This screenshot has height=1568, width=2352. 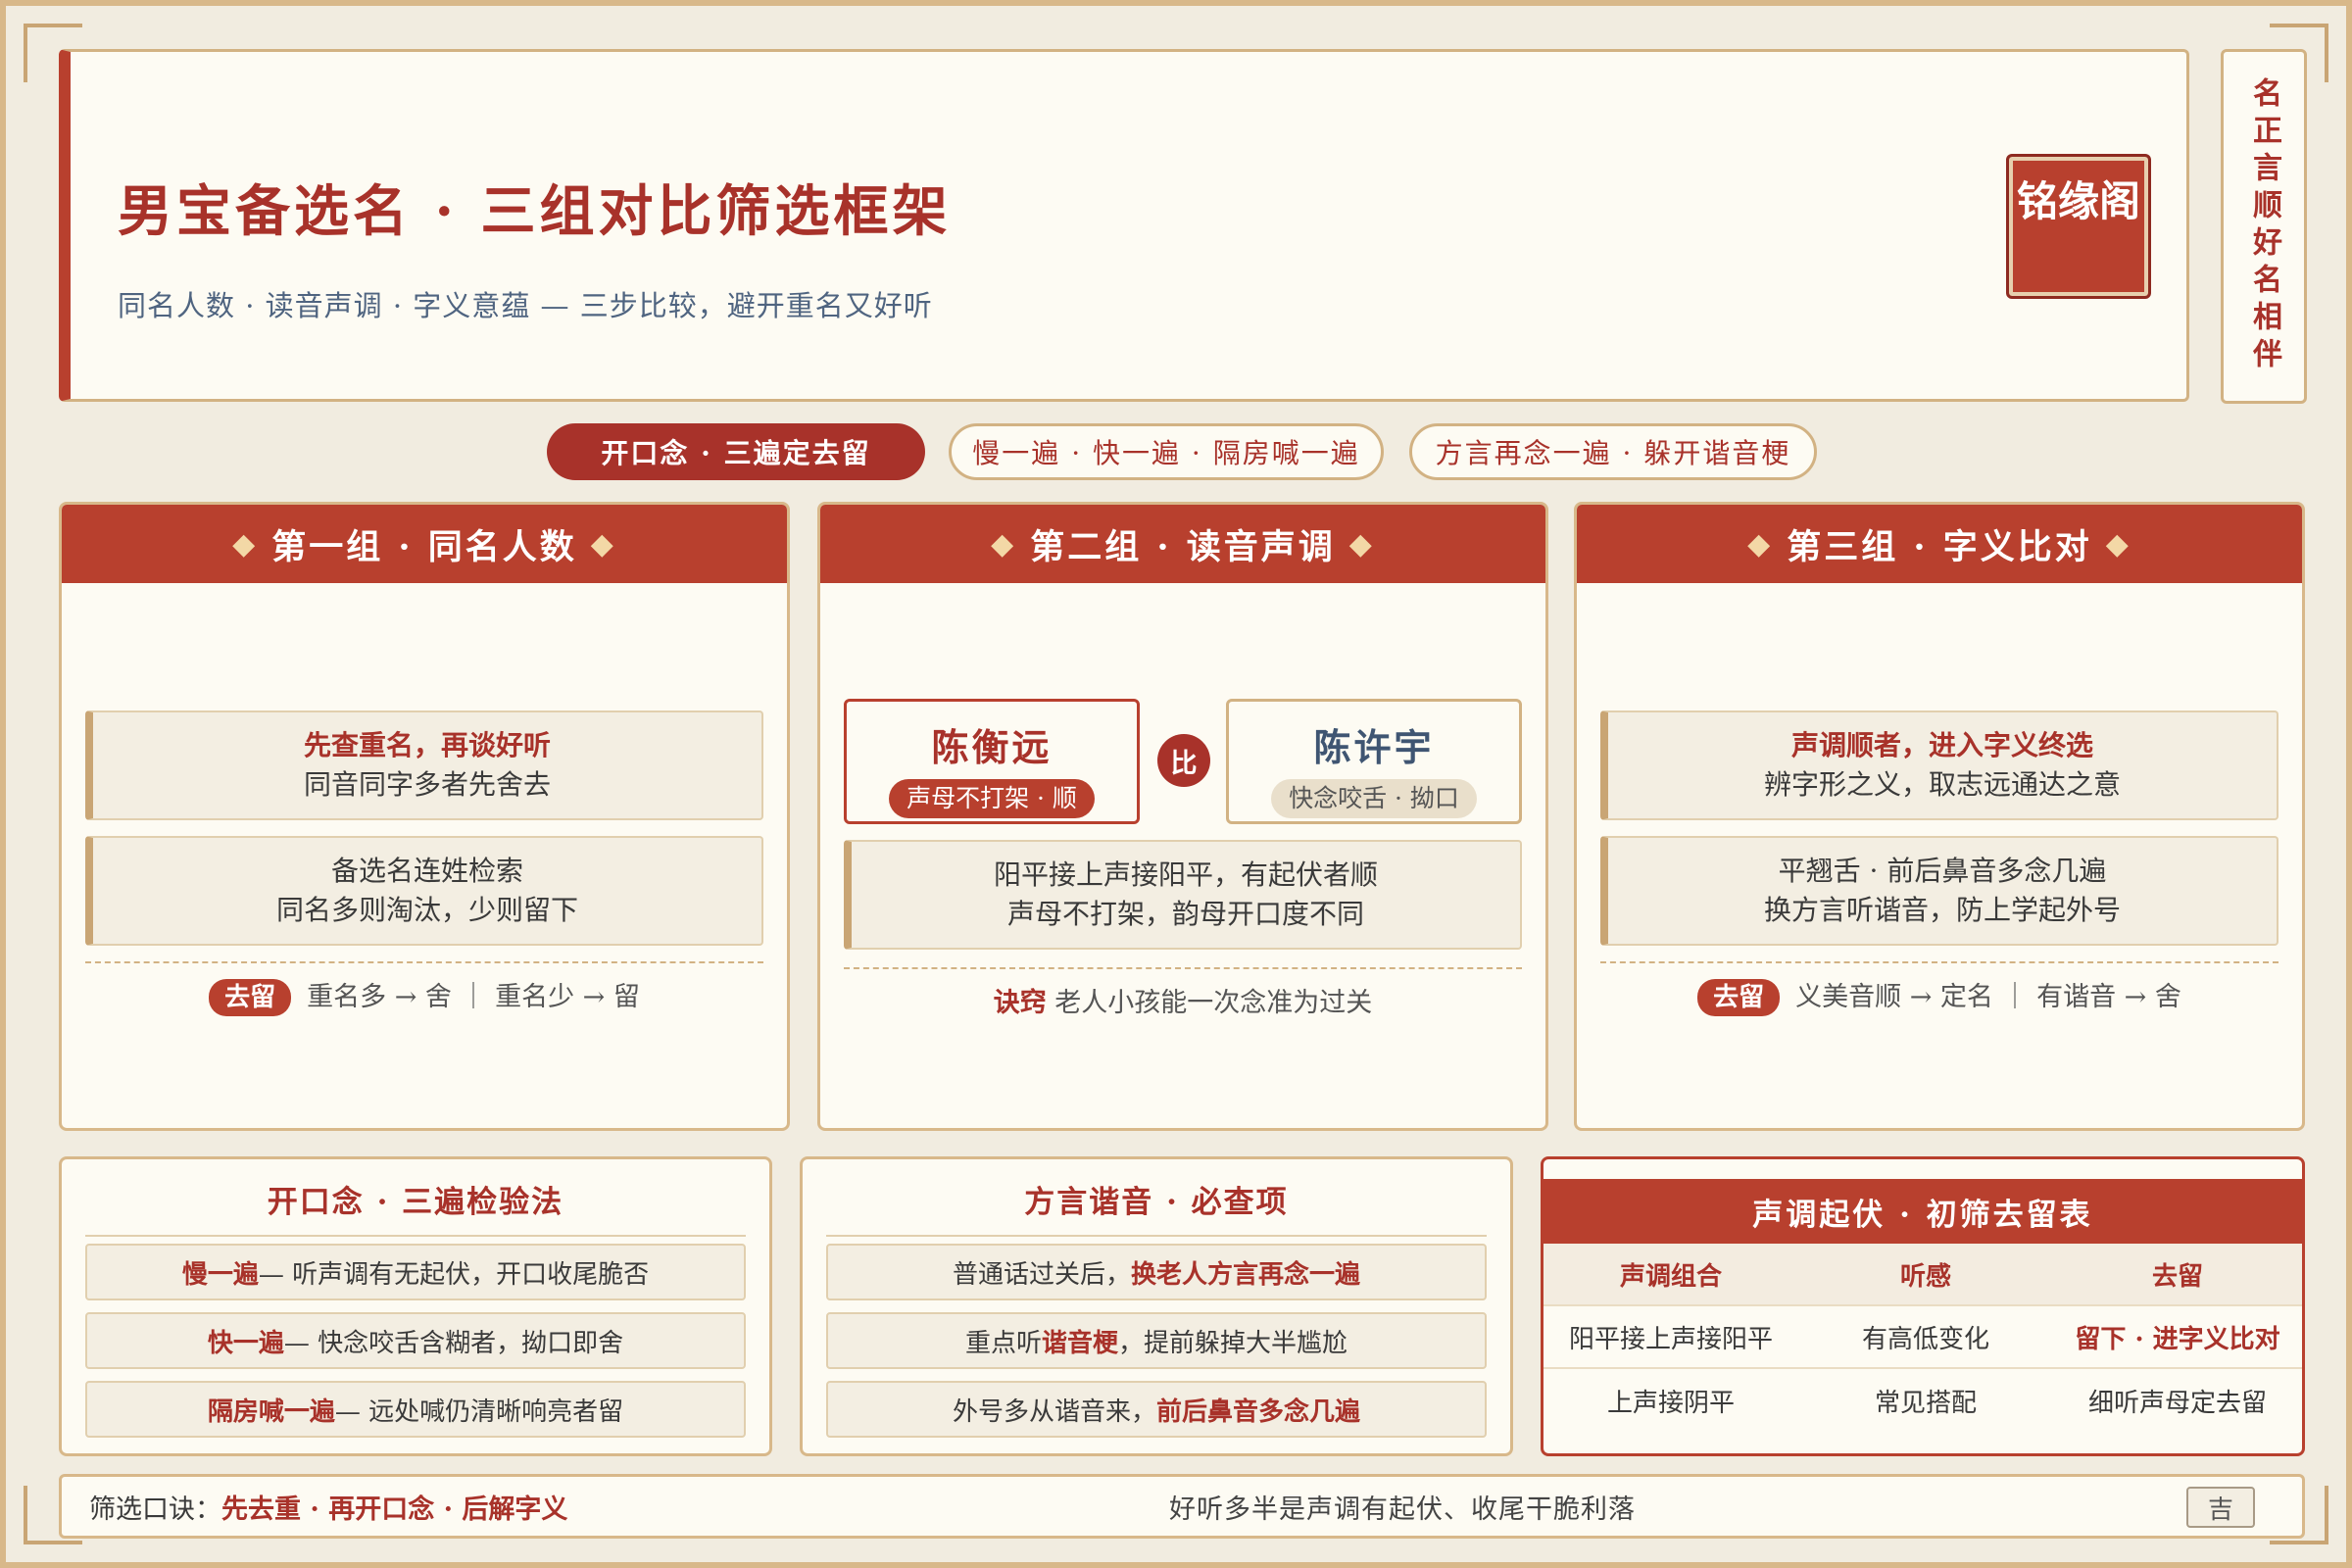 I want to click on pill-three-readings: 慢一遍 · 快一遍 · 隔房喊一遍, so click(x=1166, y=451).